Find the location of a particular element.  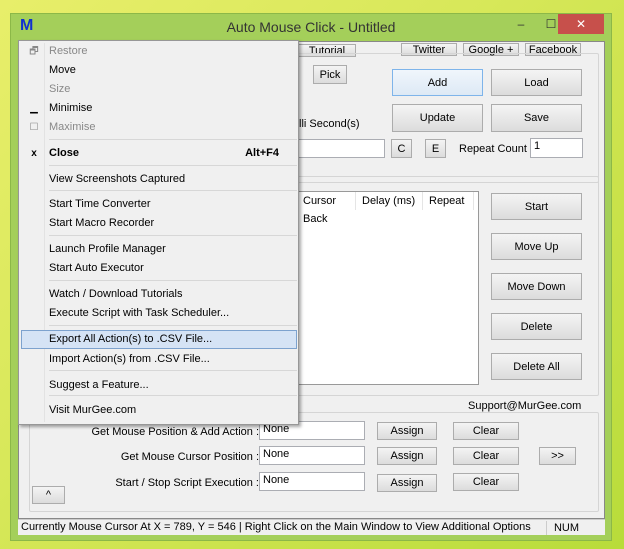

minimize-button: – is located at coordinates (521, 24).